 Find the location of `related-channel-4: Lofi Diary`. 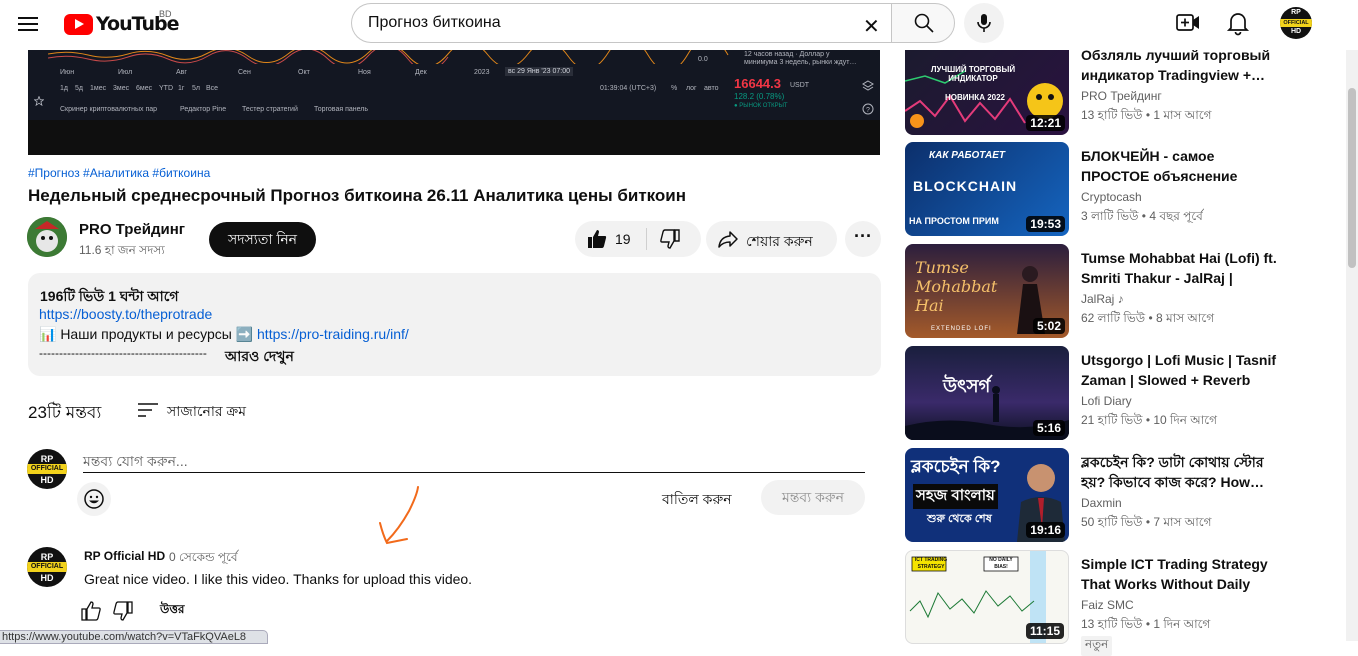

related-channel-4: Lofi Diary is located at coordinates (1106, 401).